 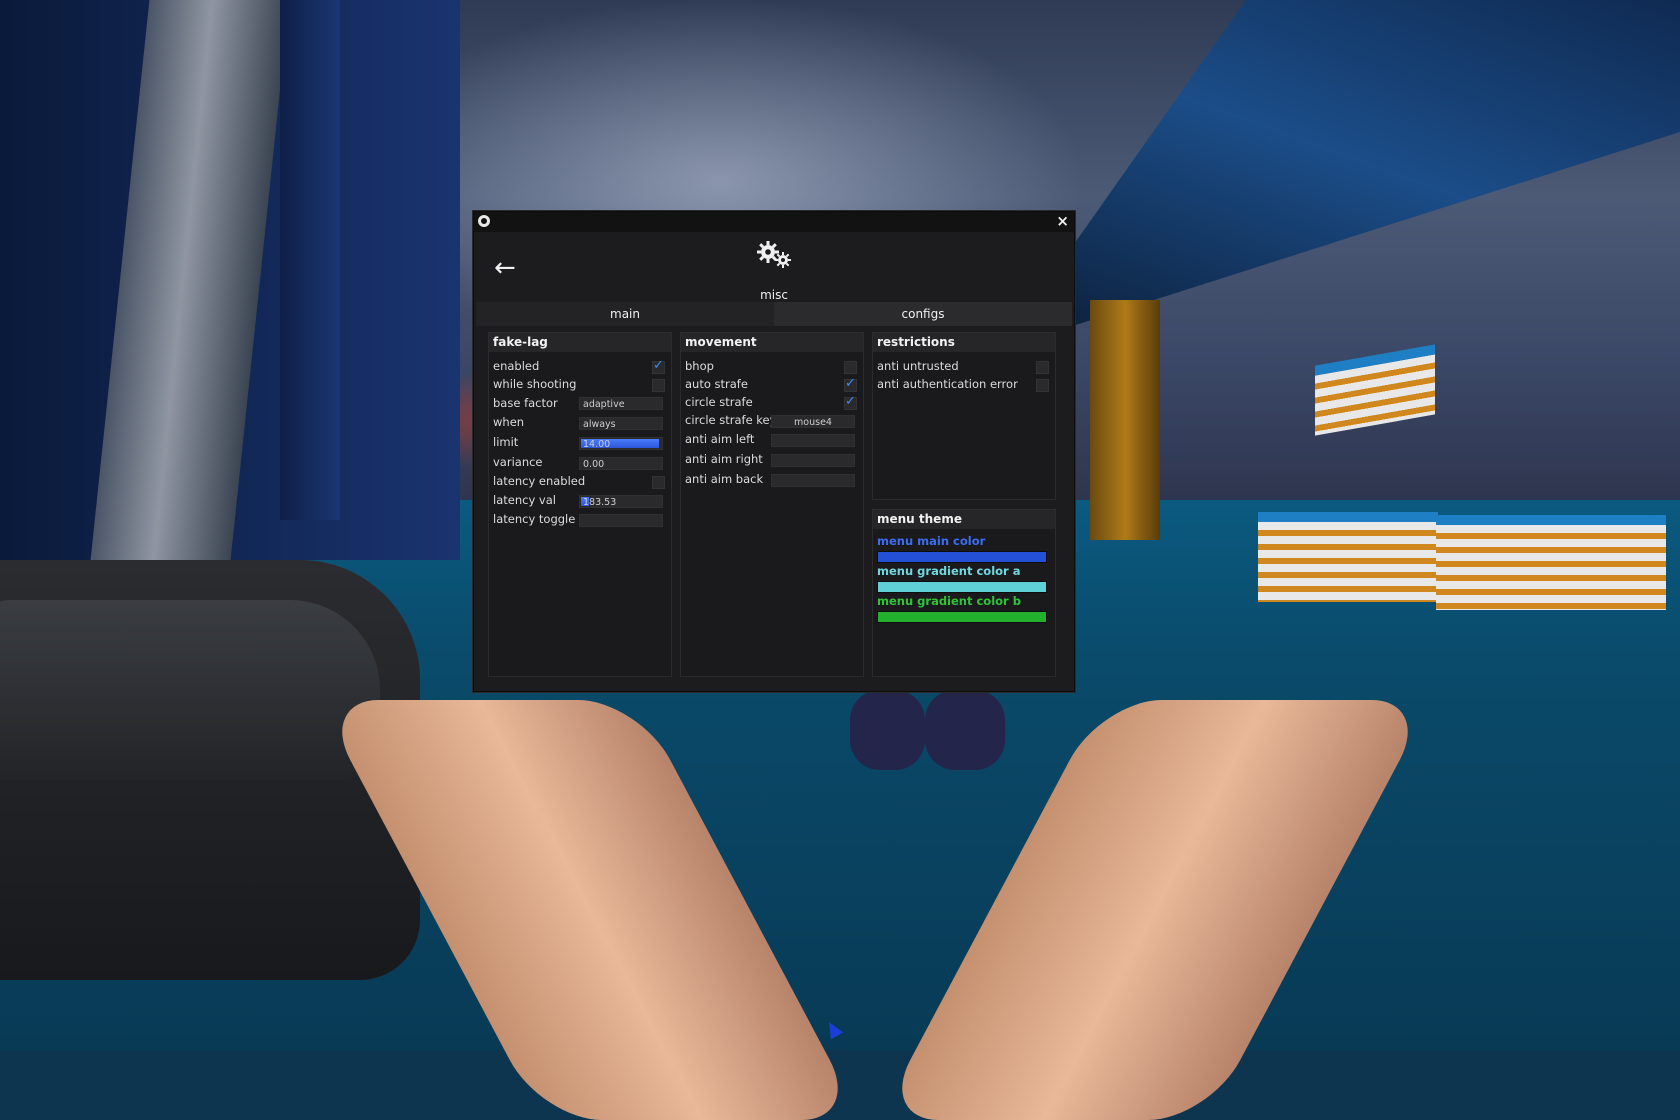 What do you see at coordinates (720, 439) in the screenshot?
I see `anti-aim-left-label: anti aim left` at bounding box center [720, 439].